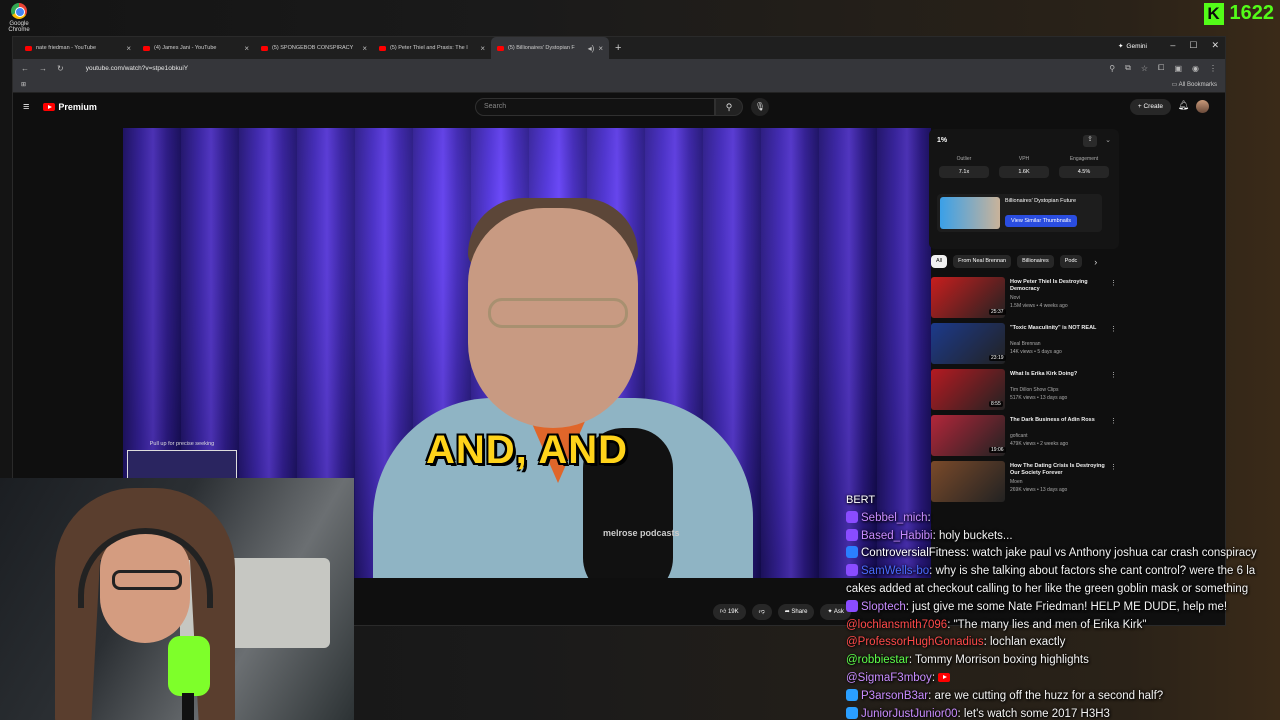 Image resolution: width=1280 pixels, height=720 pixels. What do you see at coordinates (897, 535) in the screenshot?
I see `chat-username: Based_Habibi` at bounding box center [897, 535].